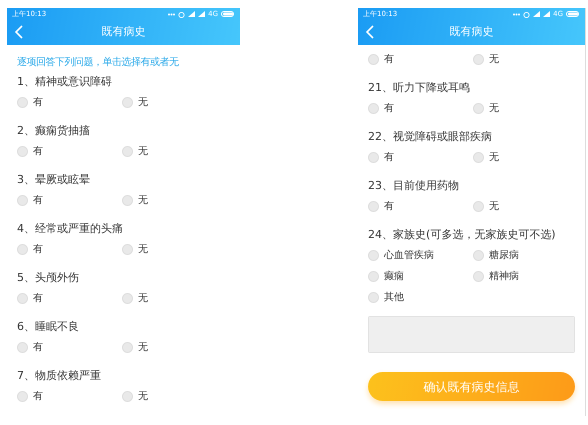 This screenshot has height=425, width=588. I want to click on question-title: 1、精神或意识障碍, so click(65, 82).